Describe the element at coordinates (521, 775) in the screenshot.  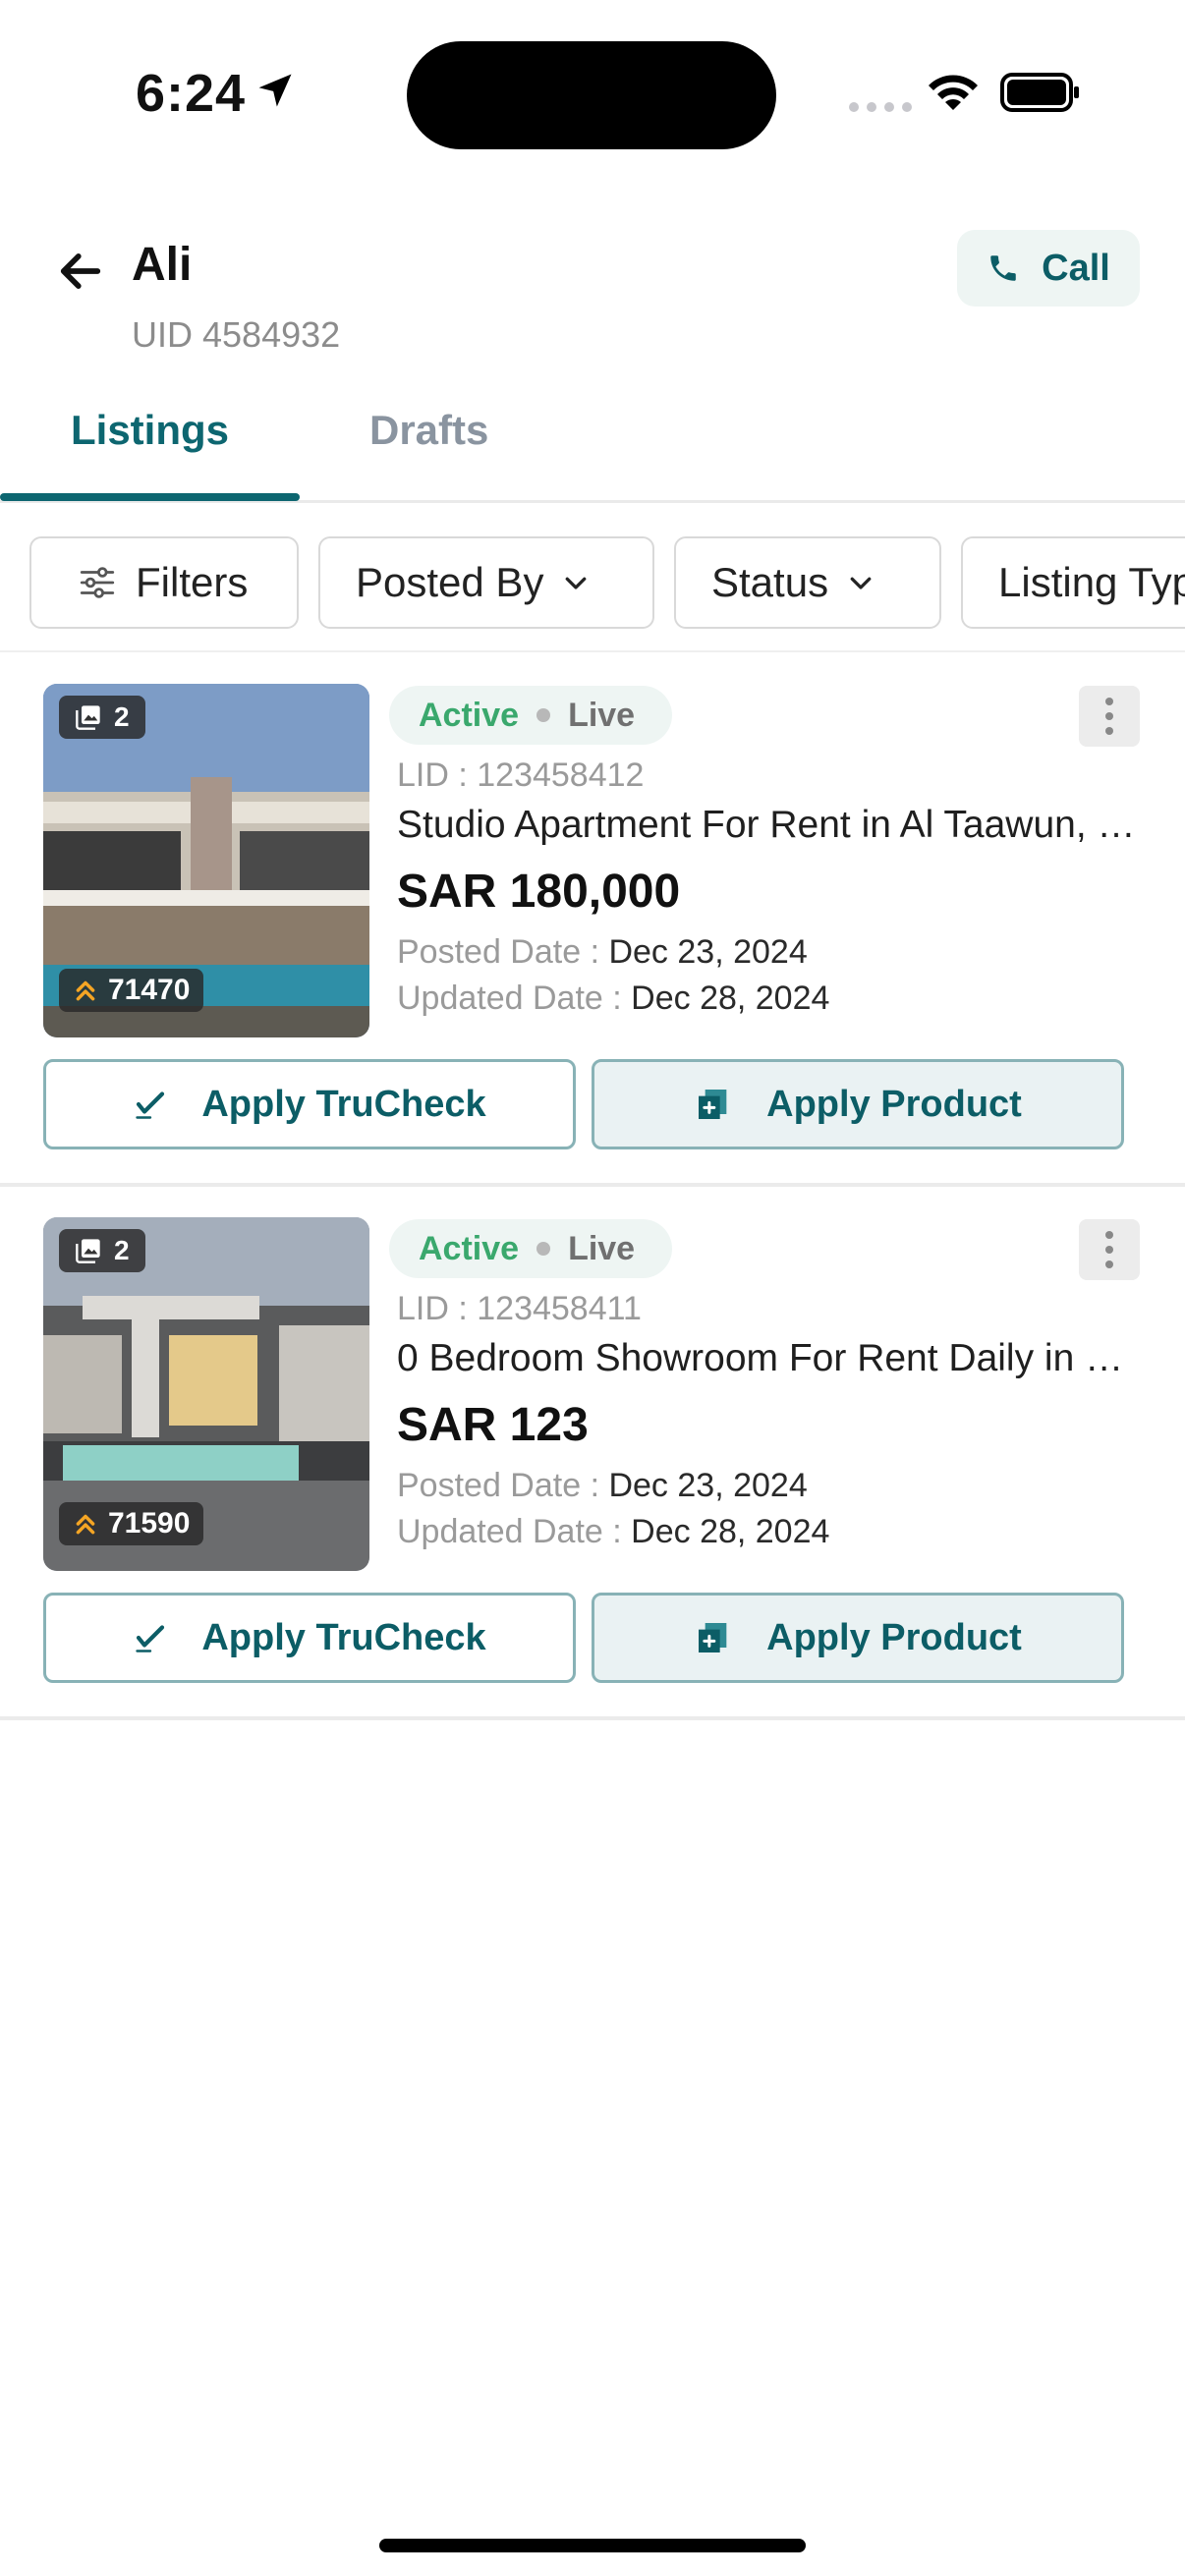
I see `listing-id: LID : 123458412` at that location.